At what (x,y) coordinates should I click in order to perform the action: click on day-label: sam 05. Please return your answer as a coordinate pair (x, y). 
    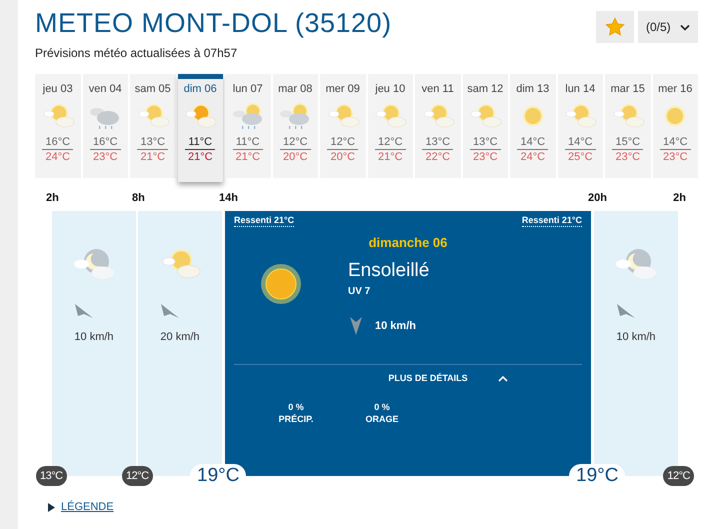
    Looking at the image, I should click on (152, 89).